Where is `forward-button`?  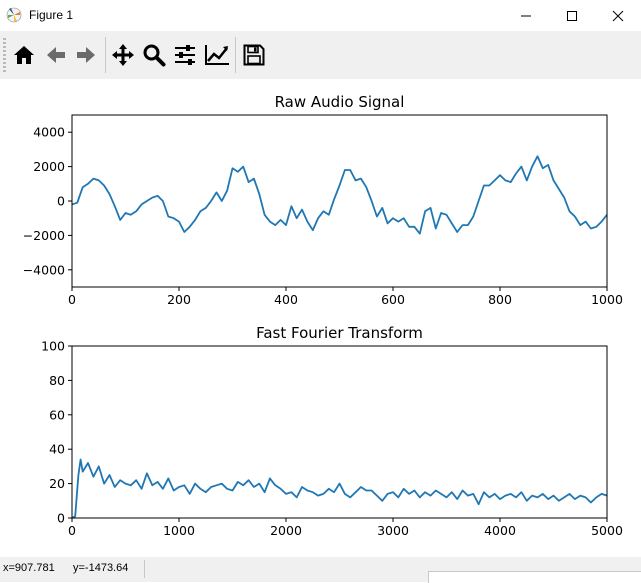
forward-button is located at coordinates (86, 55).